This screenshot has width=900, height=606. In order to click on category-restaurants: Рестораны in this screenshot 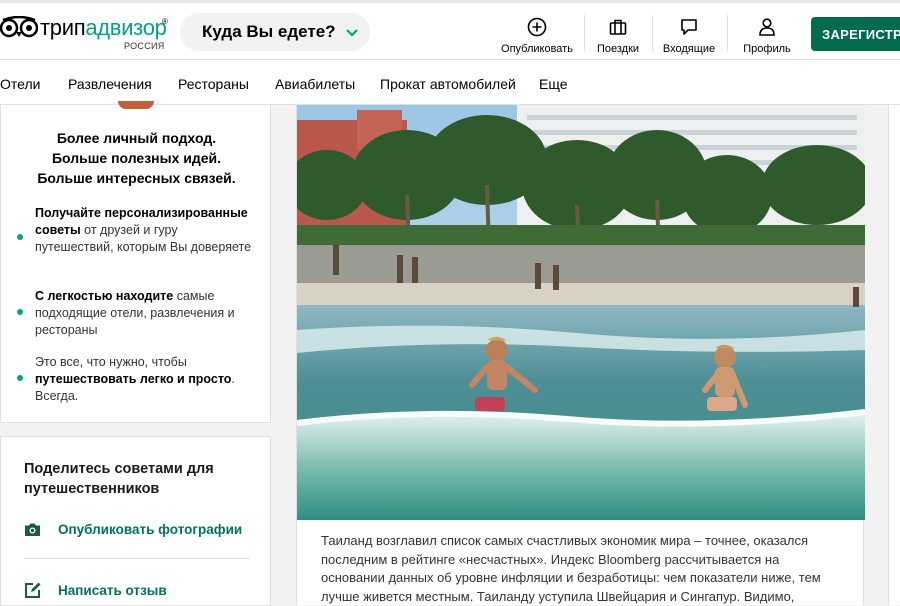, I will do `click(213, 84)`.